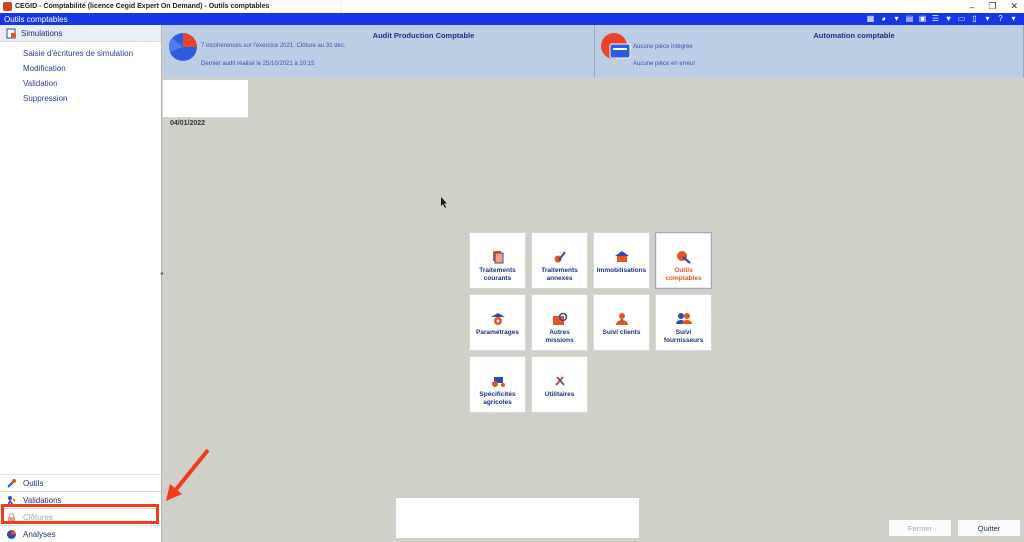  What do you see at coordinates (664, 64) in the screenshot?
I see `automation-line-2: Aucune pièce en erreur` at bounding box center [664, 64].